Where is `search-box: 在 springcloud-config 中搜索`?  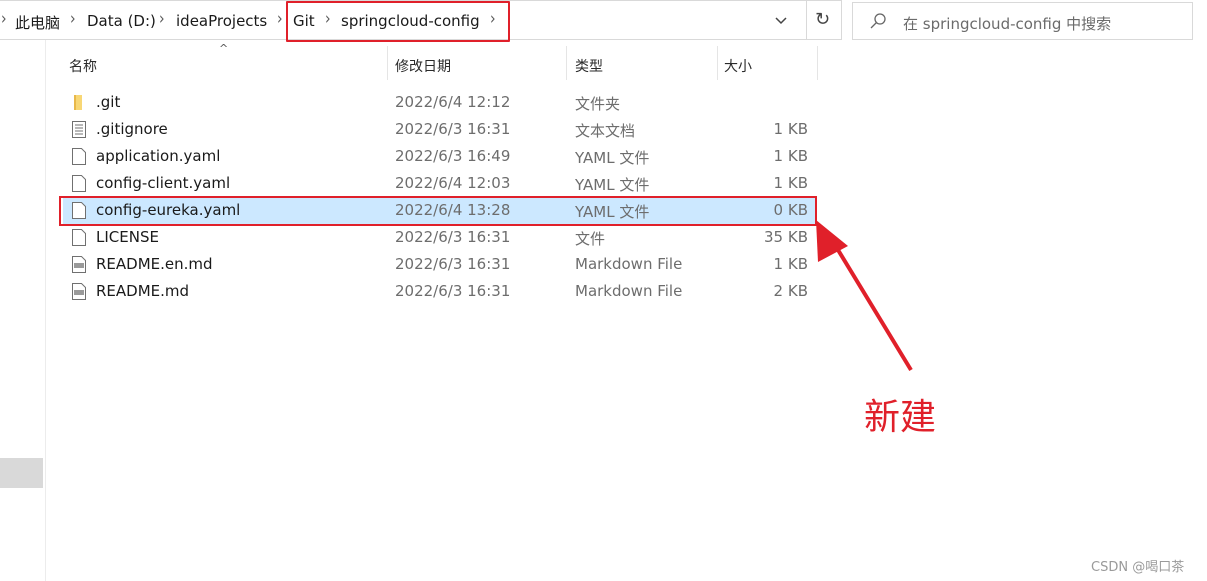 search-box: 在 springcloud-config 中搜索 is located at coordinates (1022, 21).